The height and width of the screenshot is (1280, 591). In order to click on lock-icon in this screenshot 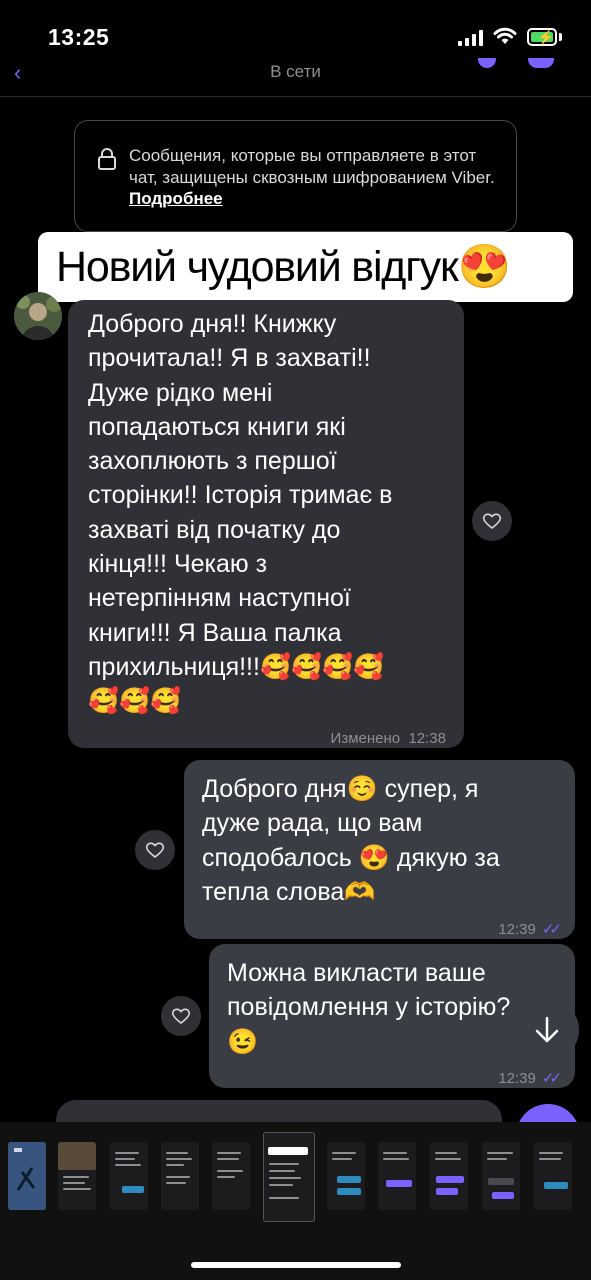, I will do `click(107, 159)`.